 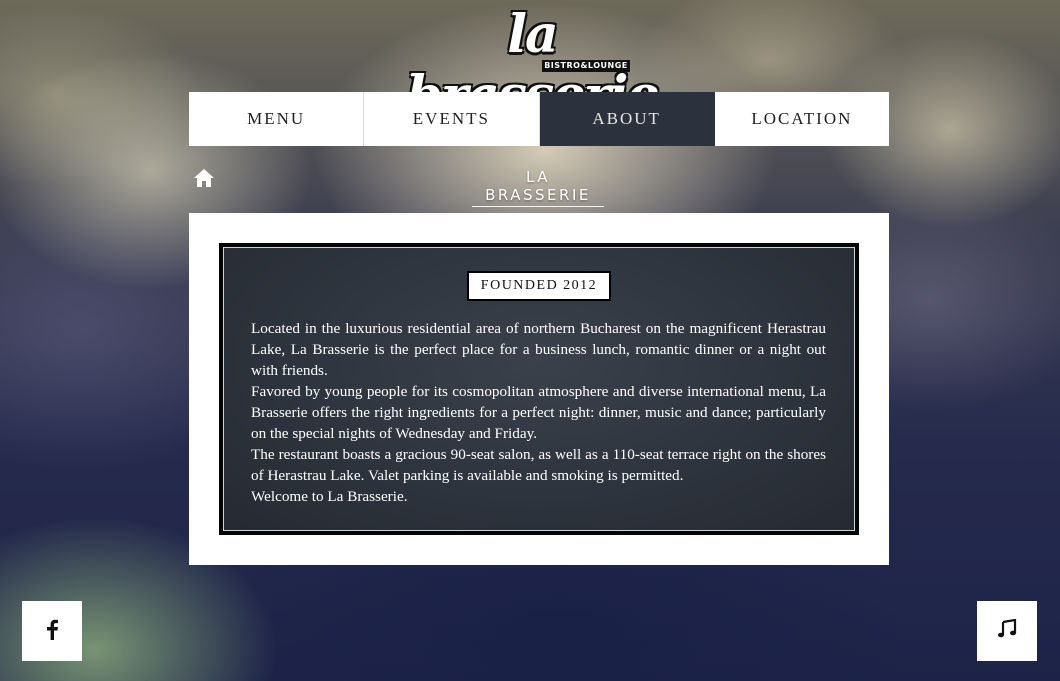 I want to click on facebook-button, so click(x=52, y=631).